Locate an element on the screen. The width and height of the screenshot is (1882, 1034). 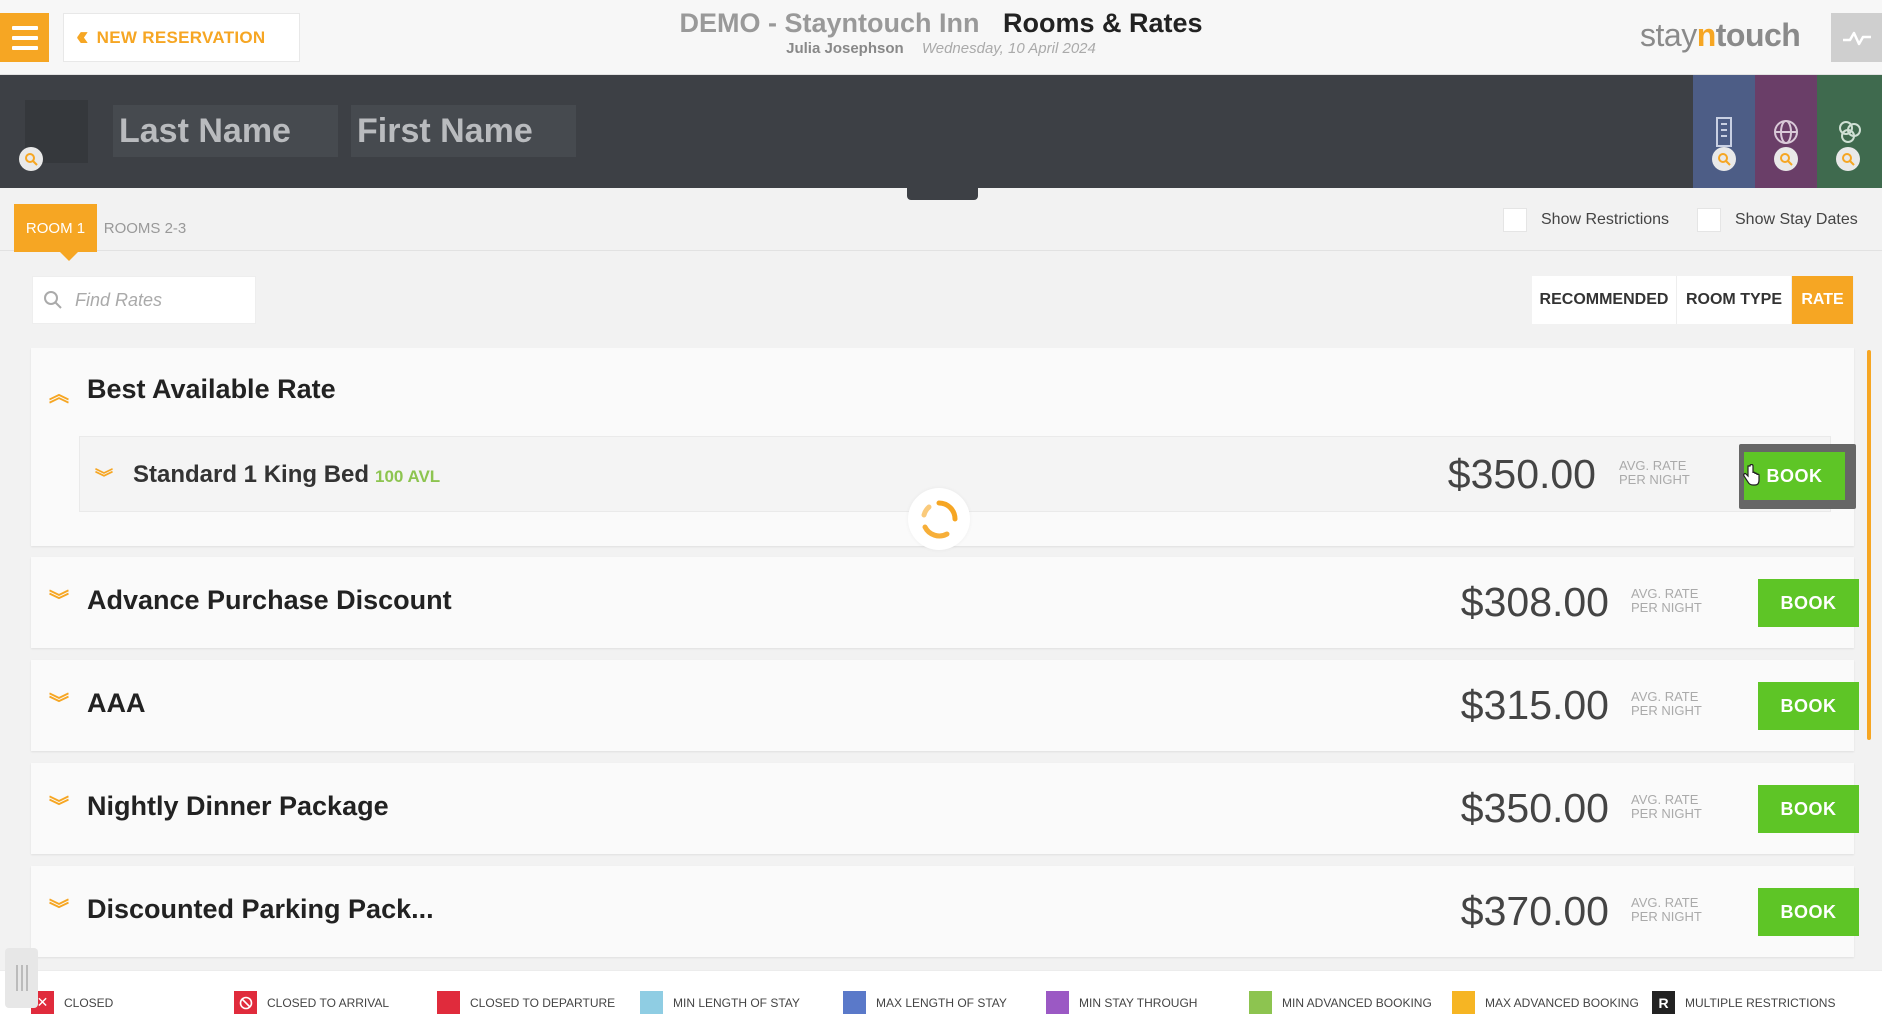
legend-item: R MULTIPLE RESTRICTIONS is located at coordinates (1743, 1002).